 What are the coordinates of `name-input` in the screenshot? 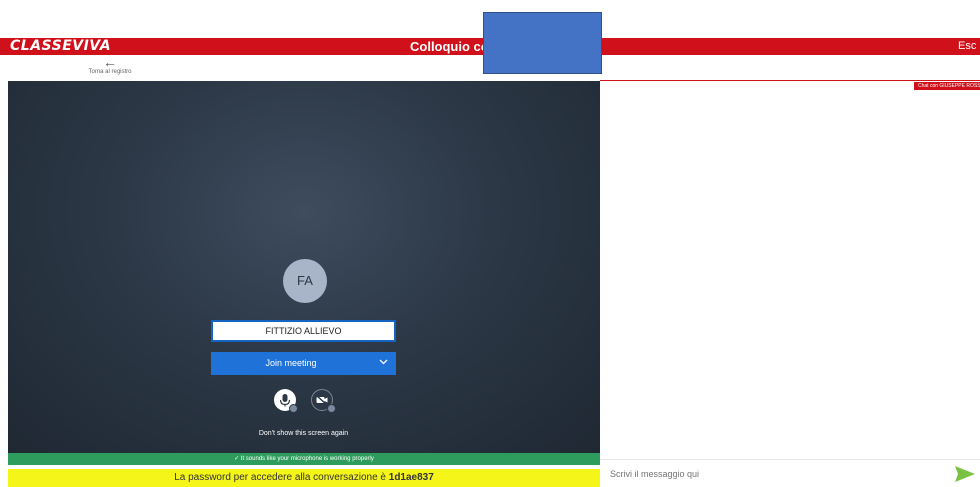 It's located at (303, 331).